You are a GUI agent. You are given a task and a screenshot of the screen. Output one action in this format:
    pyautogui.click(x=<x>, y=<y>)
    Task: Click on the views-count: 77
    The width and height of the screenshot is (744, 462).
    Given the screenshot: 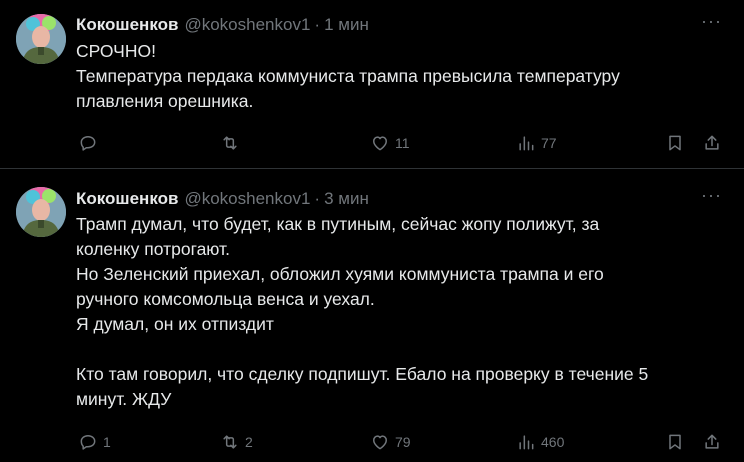 What is the action you would take?
    pyautogui.click(x=549, y=143)
    